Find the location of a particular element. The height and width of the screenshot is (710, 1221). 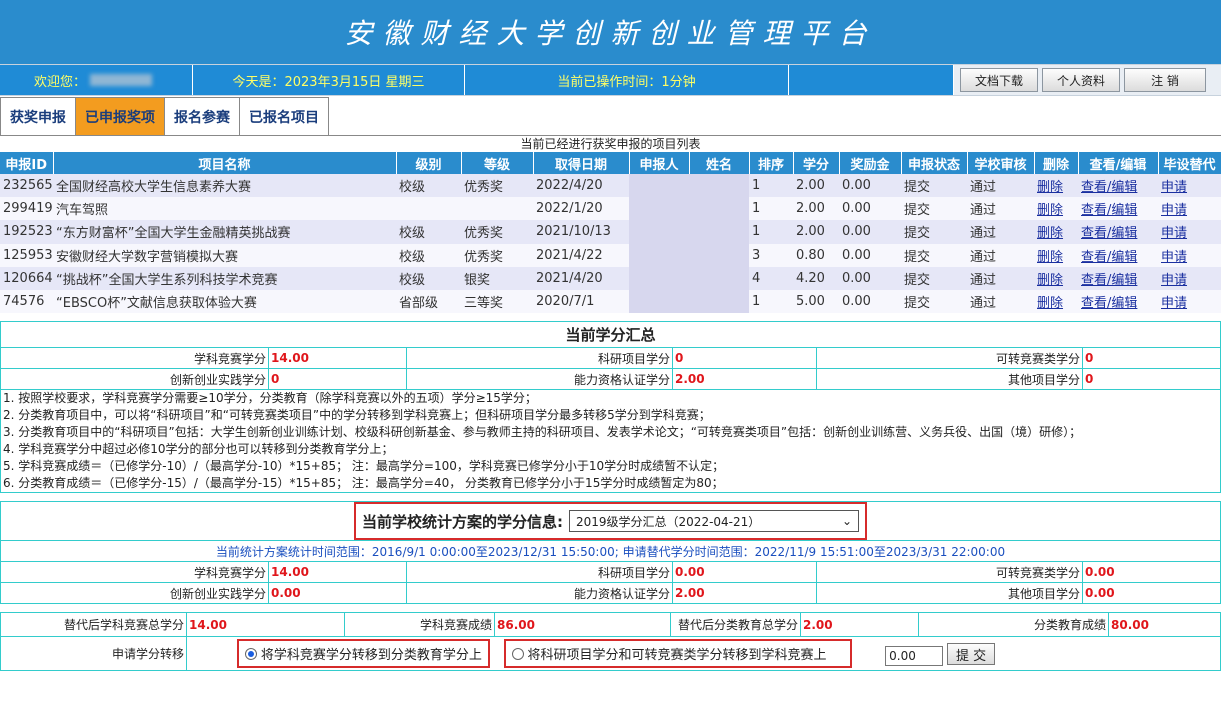

cert-value: 2.00 is located at coordinates (744, 593).